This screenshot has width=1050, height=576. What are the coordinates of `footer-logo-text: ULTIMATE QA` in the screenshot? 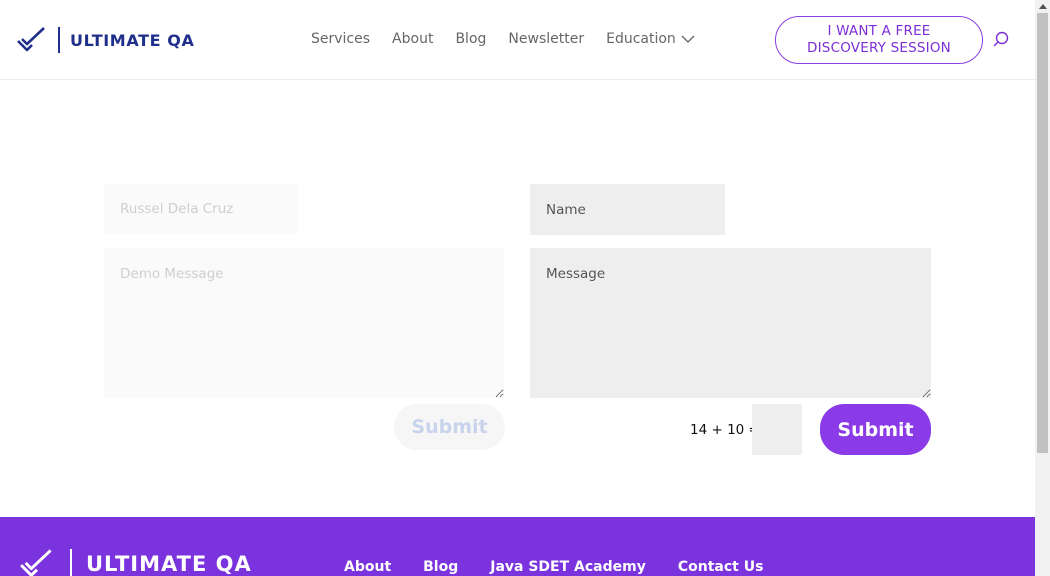 It's located at (169, 564).